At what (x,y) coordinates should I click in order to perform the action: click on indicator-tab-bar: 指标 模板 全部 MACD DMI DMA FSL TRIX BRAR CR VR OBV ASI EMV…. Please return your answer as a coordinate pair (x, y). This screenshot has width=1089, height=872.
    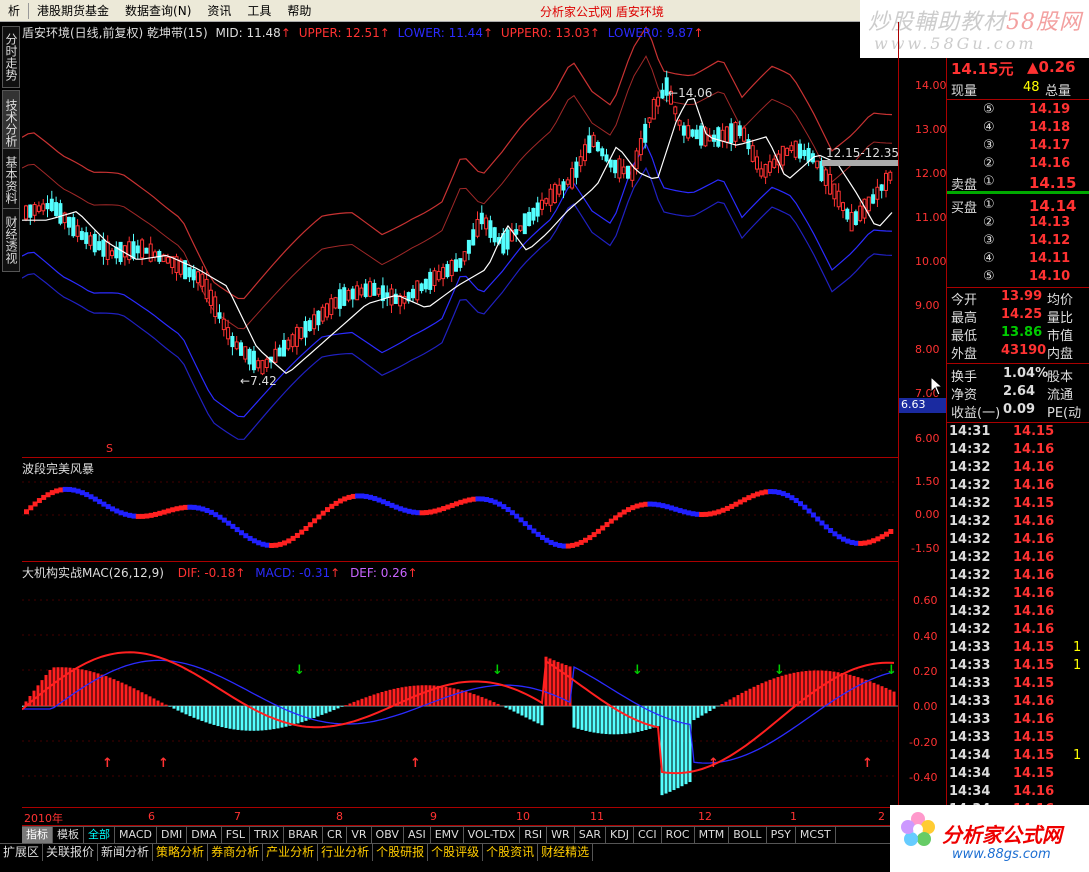
    Looking at the image, I should click on (460, 834).